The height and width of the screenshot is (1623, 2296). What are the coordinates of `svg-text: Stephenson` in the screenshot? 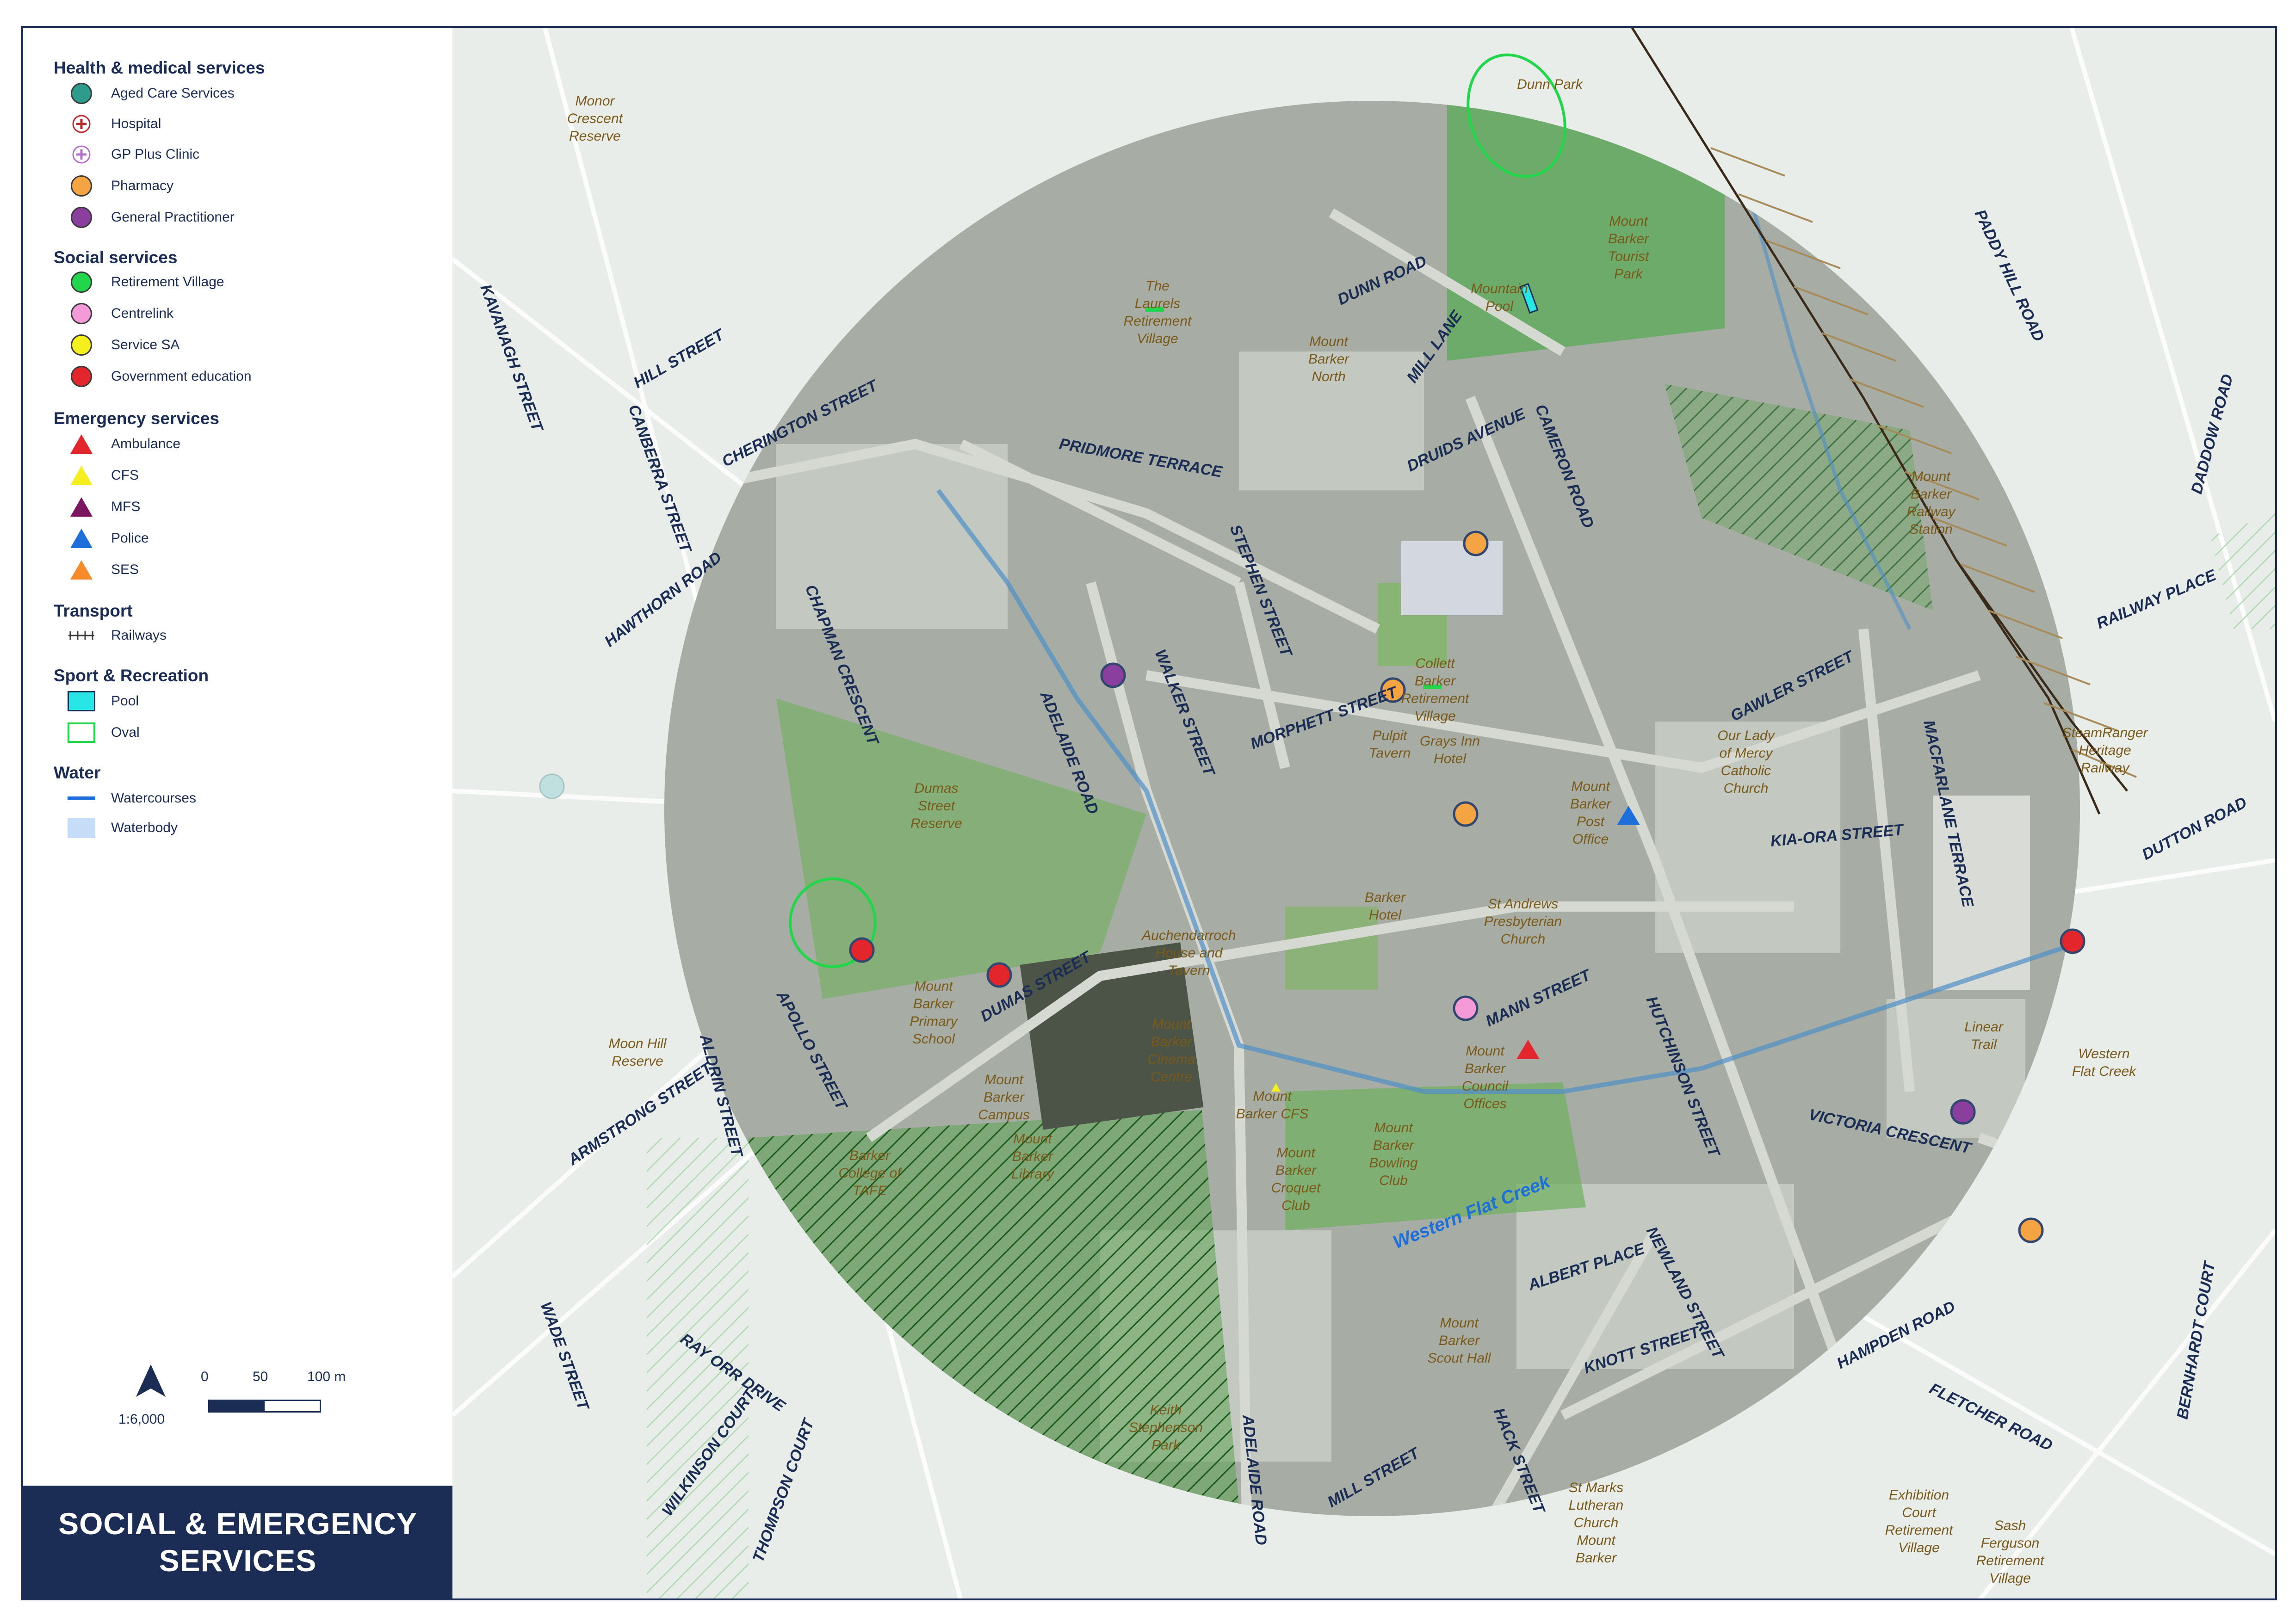 It's located at (1166, 1427).